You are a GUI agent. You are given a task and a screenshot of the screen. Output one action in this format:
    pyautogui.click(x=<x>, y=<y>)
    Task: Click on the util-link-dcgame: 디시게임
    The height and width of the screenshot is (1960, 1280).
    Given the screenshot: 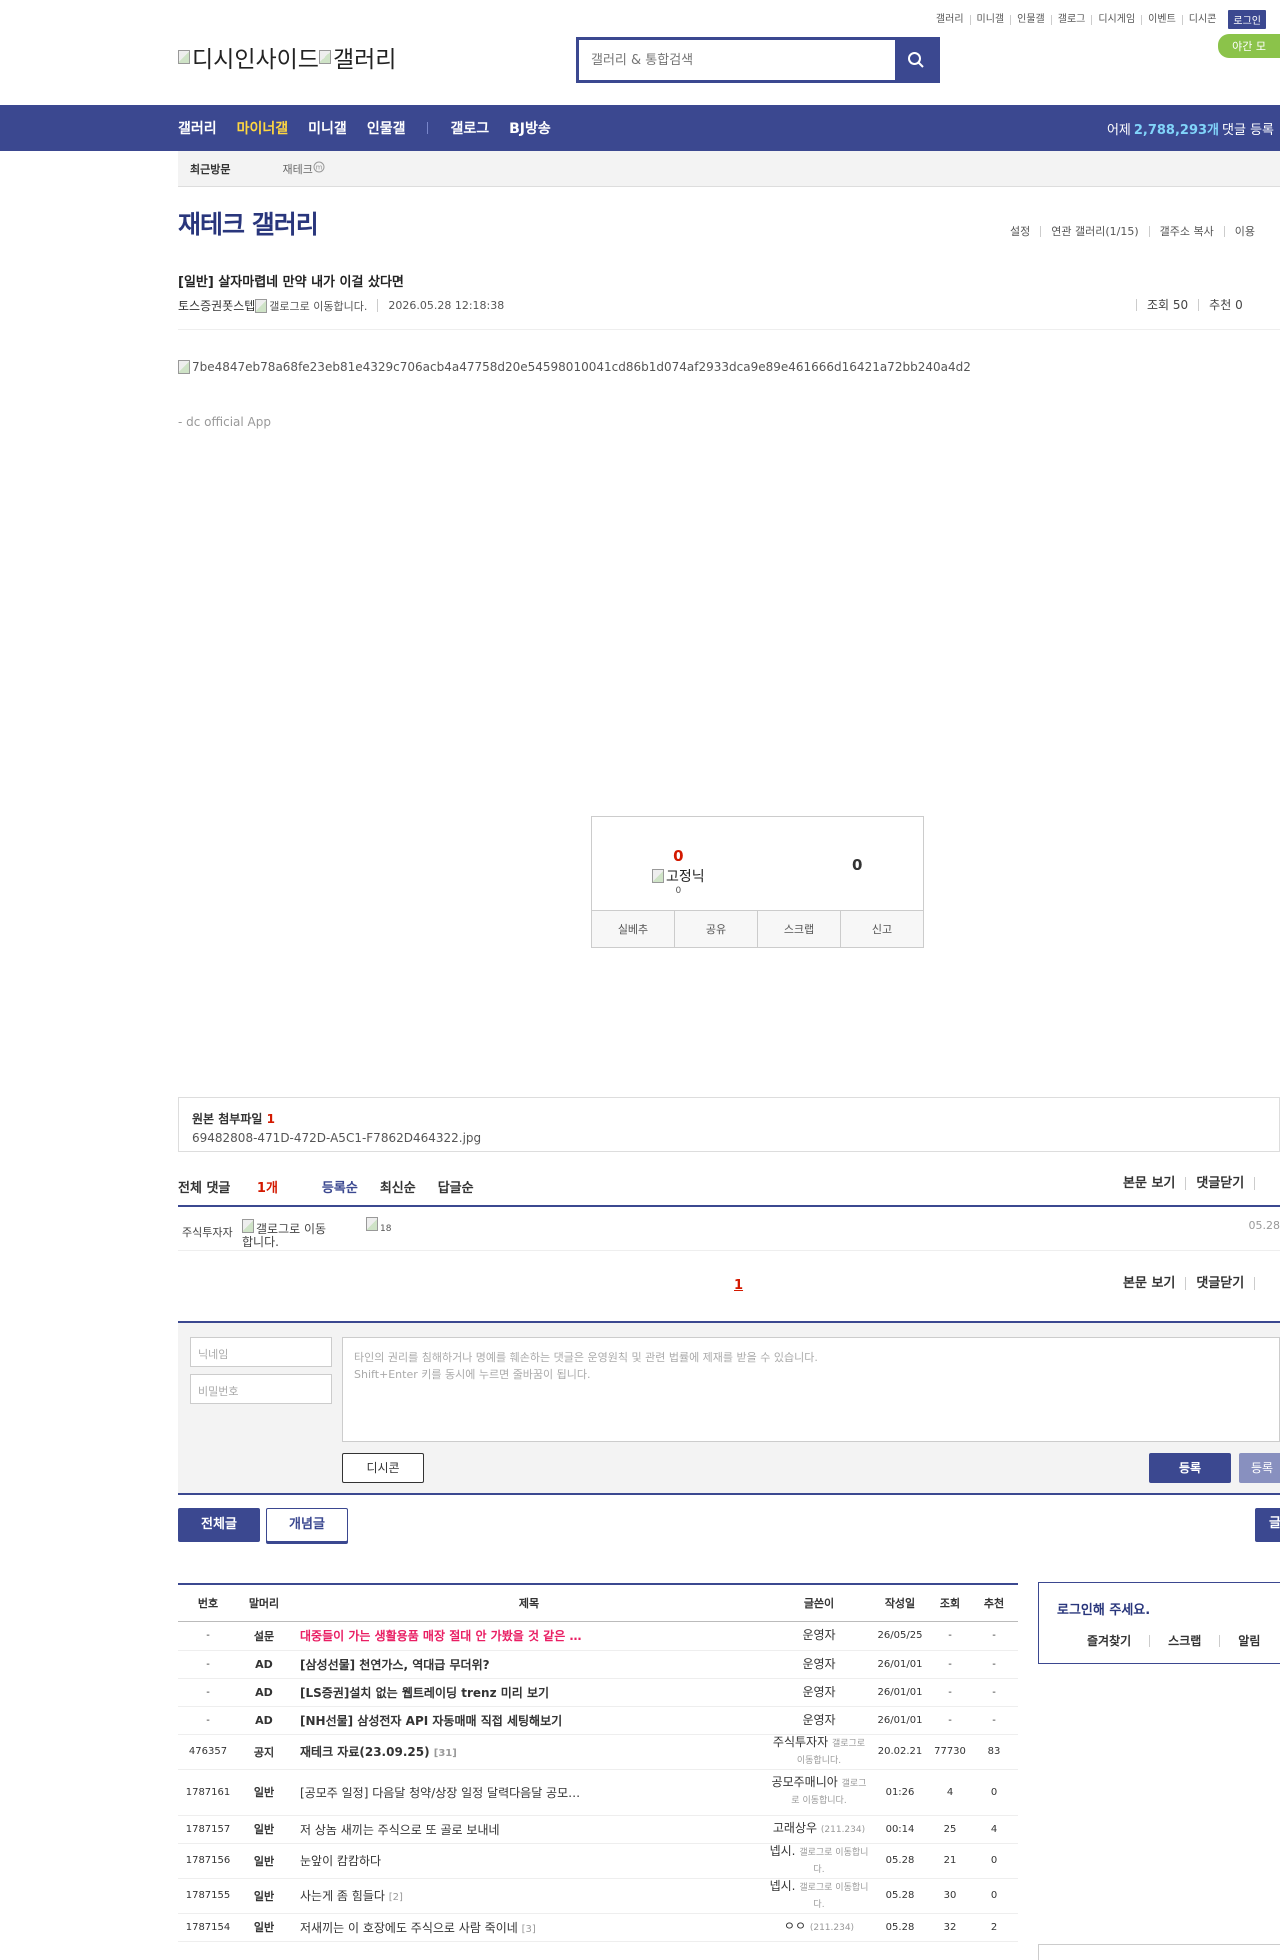 What is the action you would take?
    pyautogui.click(x=1116, y=19)
    